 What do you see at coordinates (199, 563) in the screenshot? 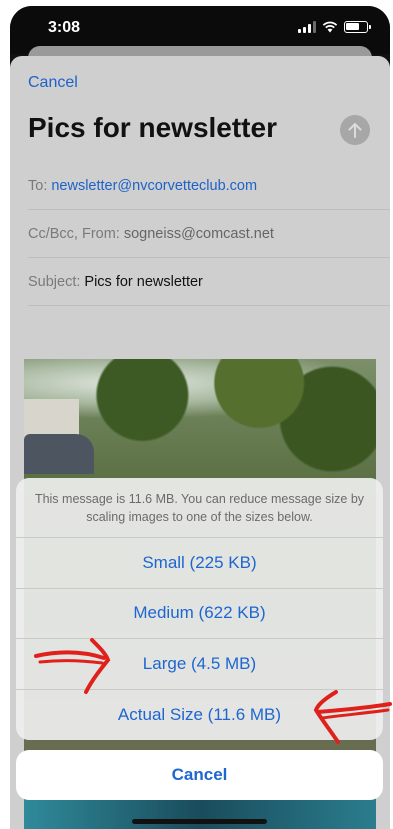
I see `option-small-button: Small (225 KB)` at bounding box center [199, 563].